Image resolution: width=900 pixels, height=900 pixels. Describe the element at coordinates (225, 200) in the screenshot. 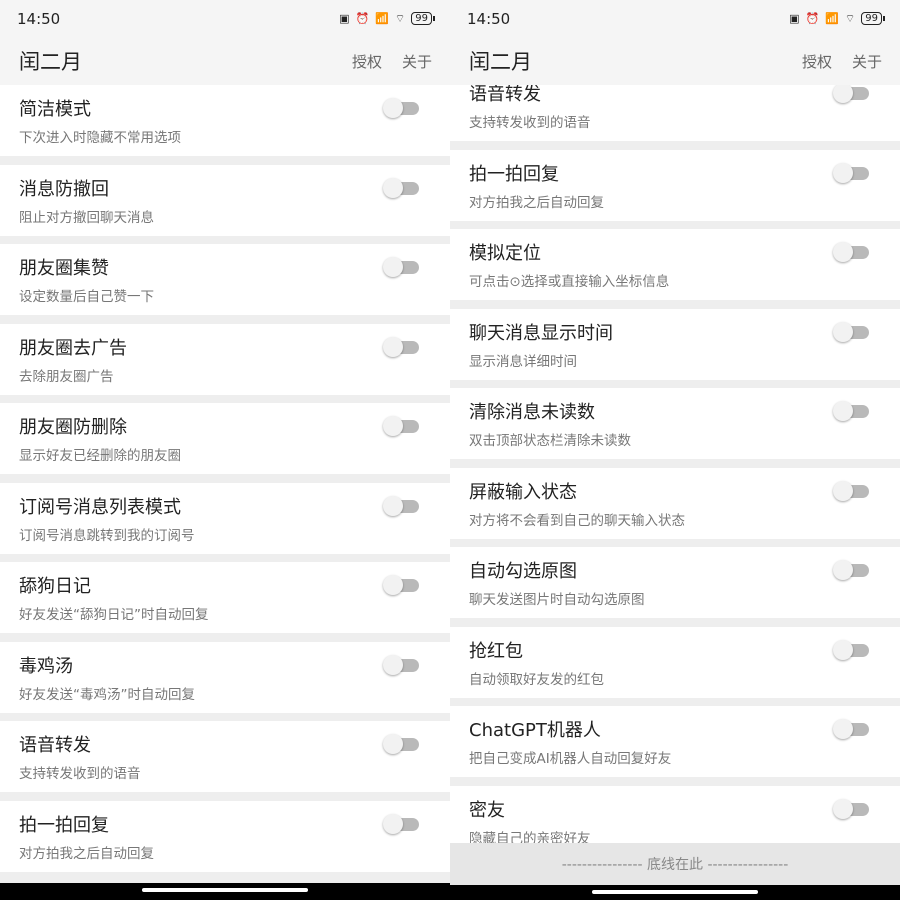

I see `setting-item: 消息防撤回 阻止对方撤回聊天消息` at that location.